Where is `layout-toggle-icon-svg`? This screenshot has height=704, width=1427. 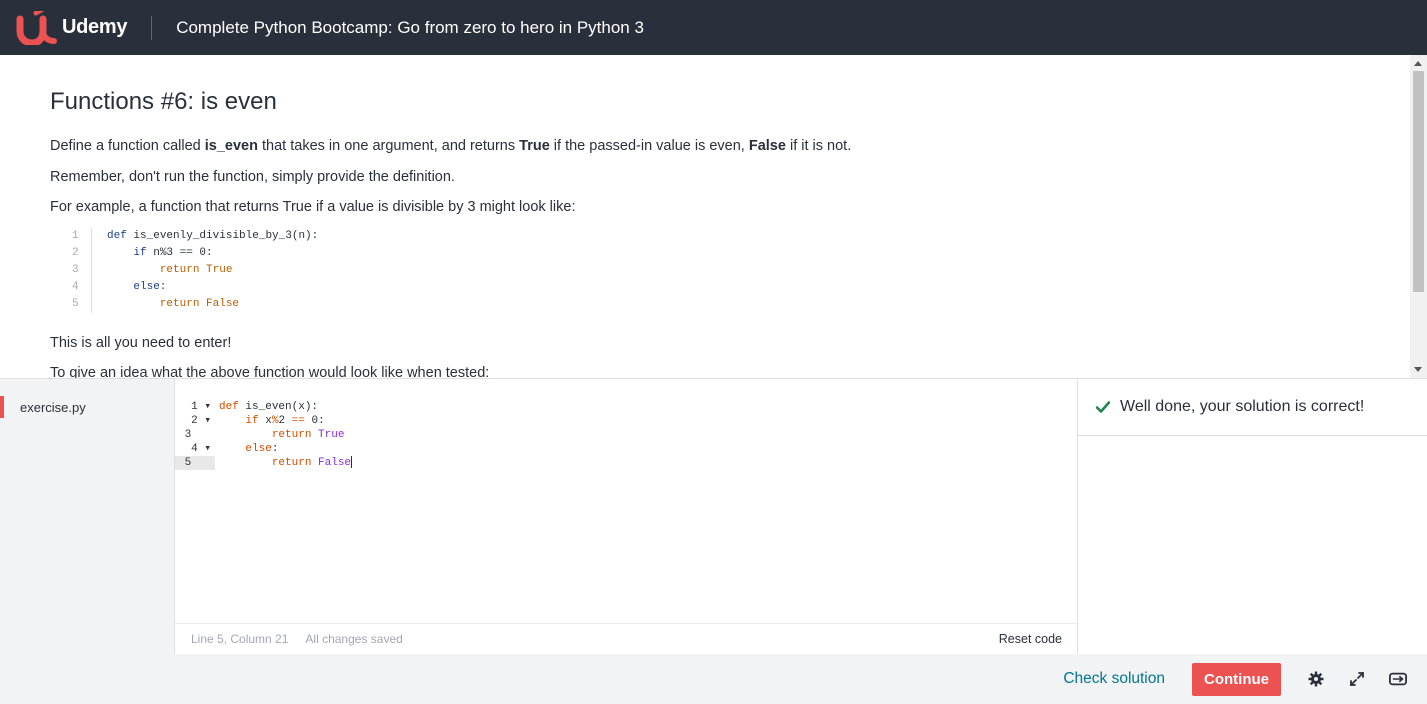
layout-toggle-icon-svg is located at coordinates (1398, 679).